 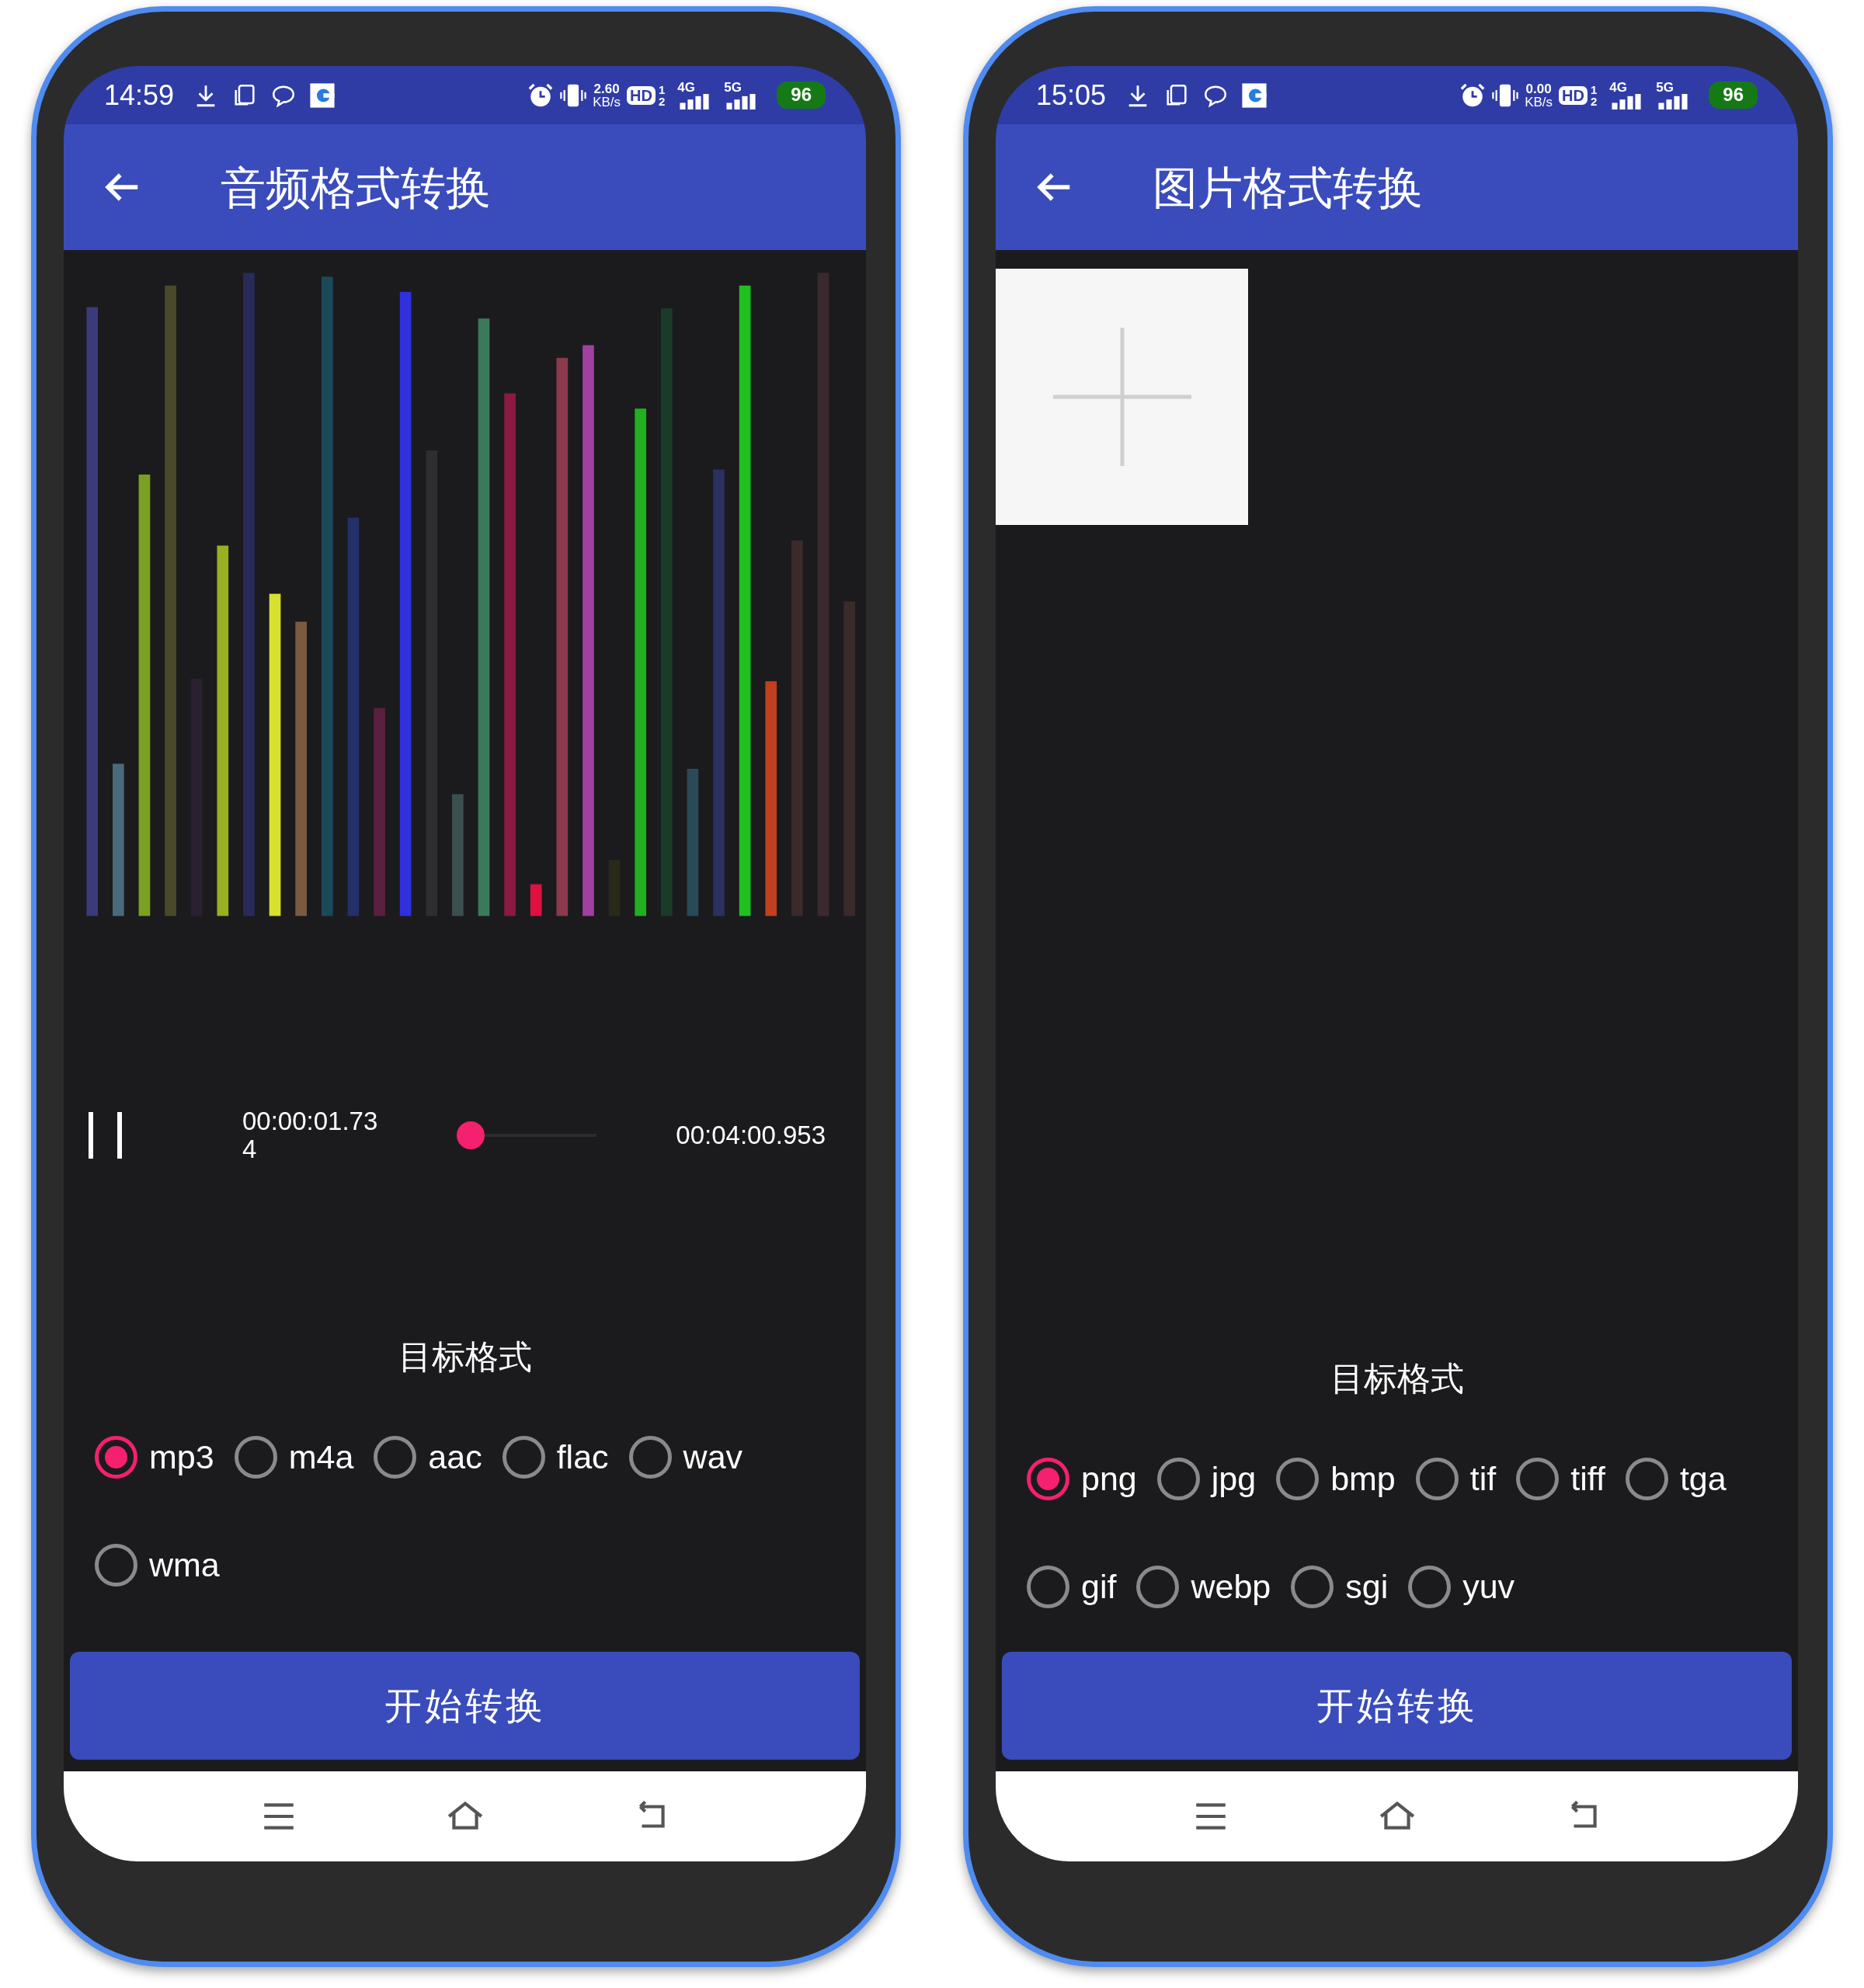 What do you see at coordinates (356, 188) in the screenshot?
I see `page-title: 音频格式转换` at bounding box center [356, 188].